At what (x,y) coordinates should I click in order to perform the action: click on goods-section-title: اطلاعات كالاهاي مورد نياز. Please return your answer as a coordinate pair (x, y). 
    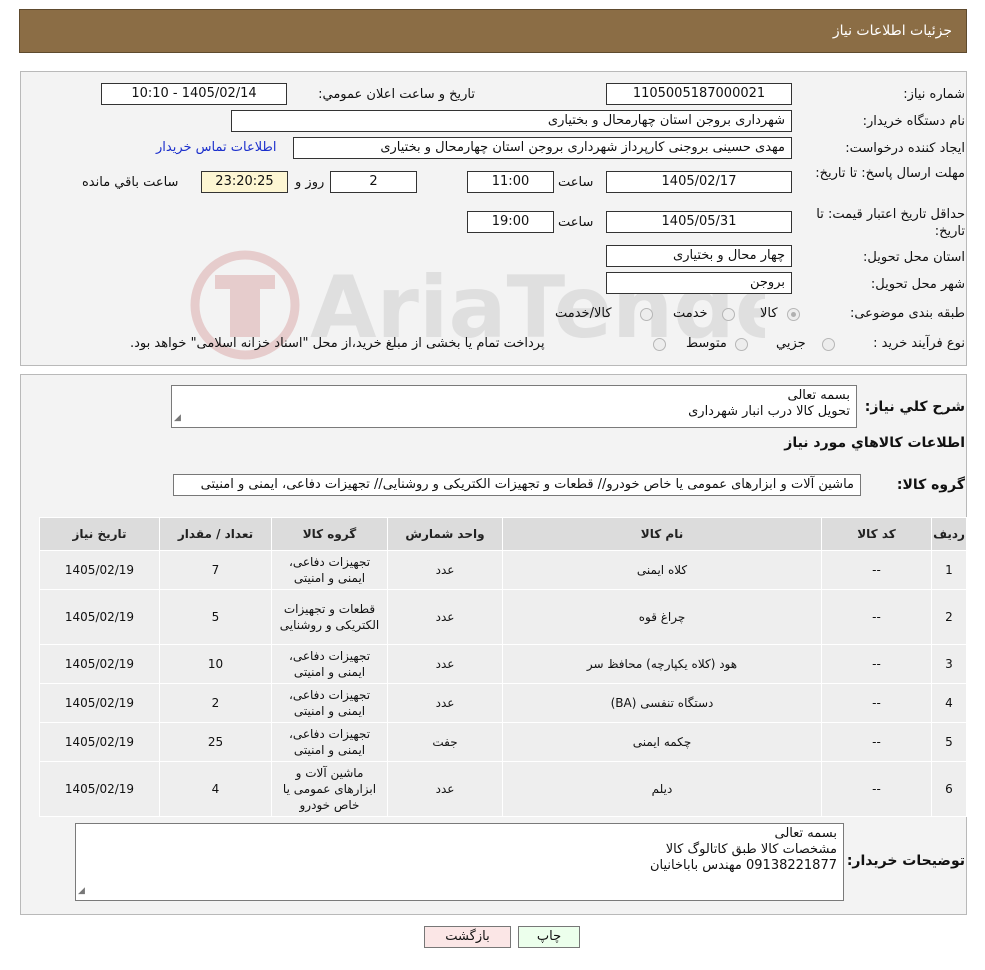
    Looking at the image, I should click on (874, 443).